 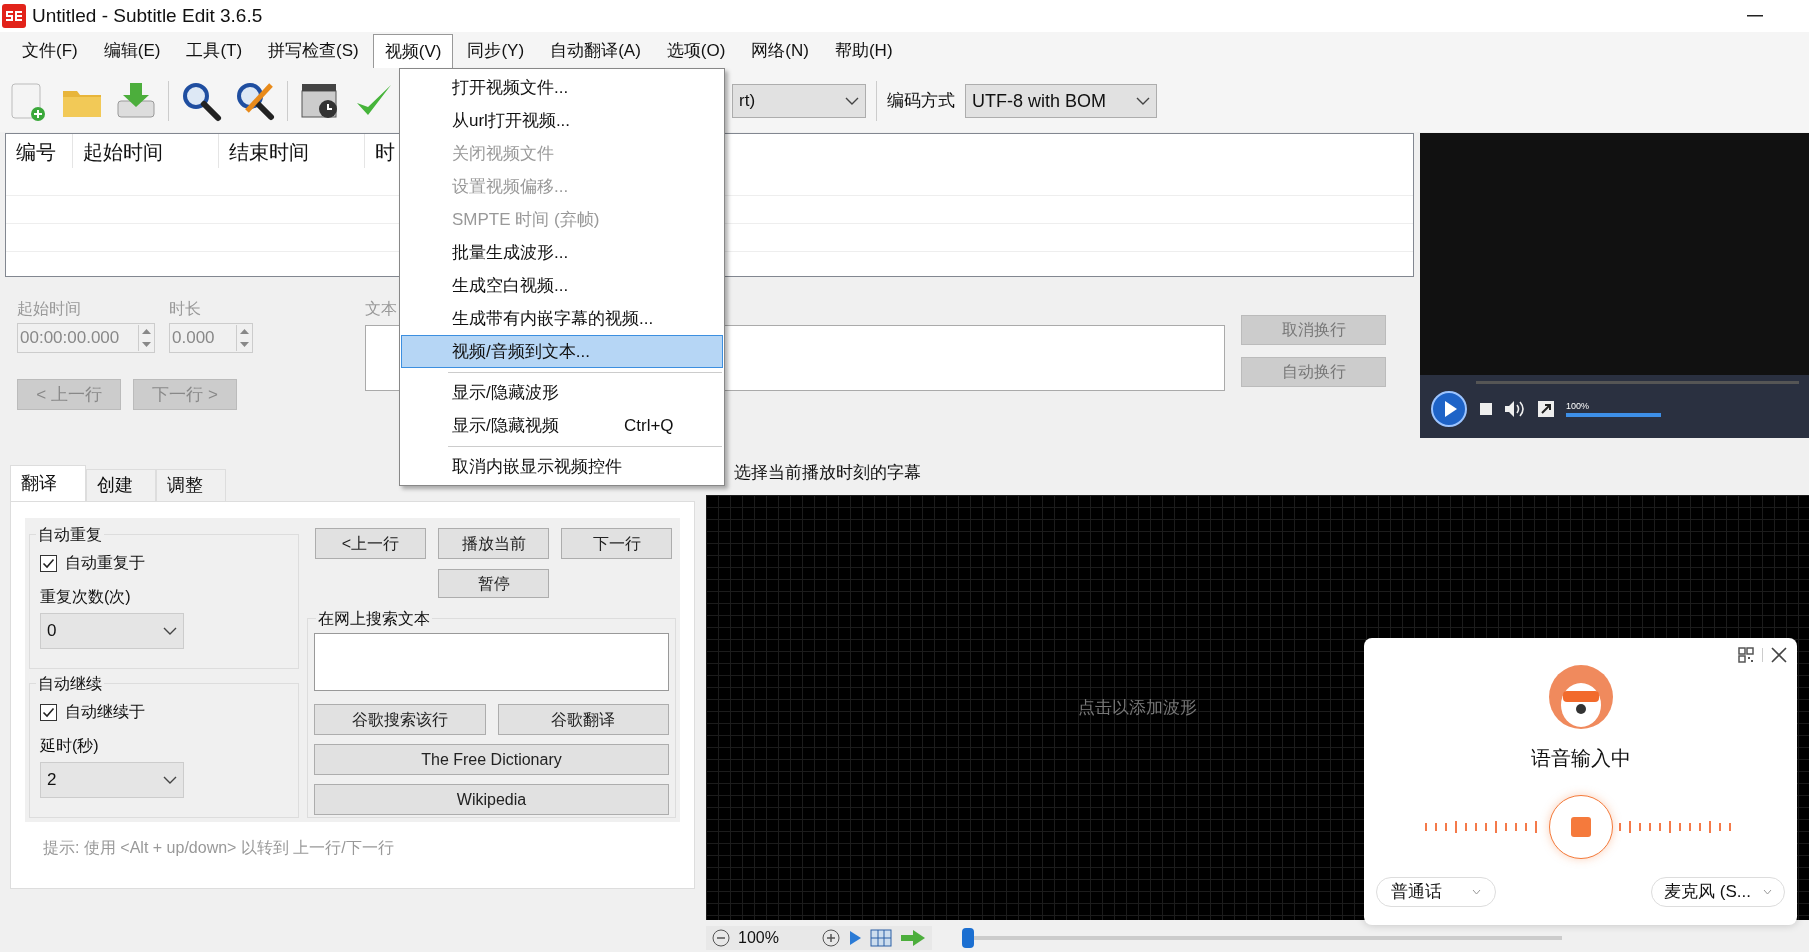 I want to click on next-line-button: 下一行, so click(x=616, y=543).